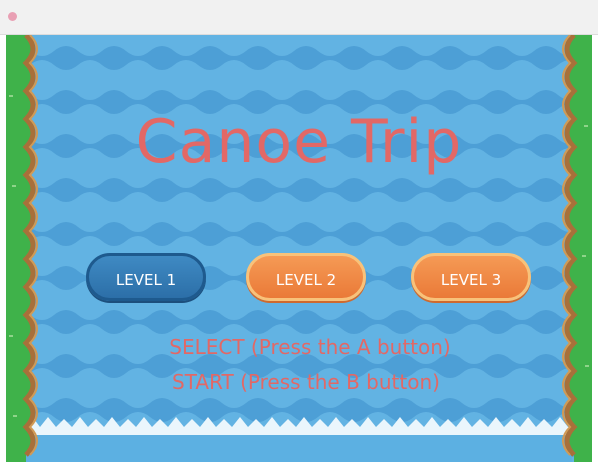 This screenshot has height=462, width=598. I want to click on window-close-dot-icon, so click(12, 16).